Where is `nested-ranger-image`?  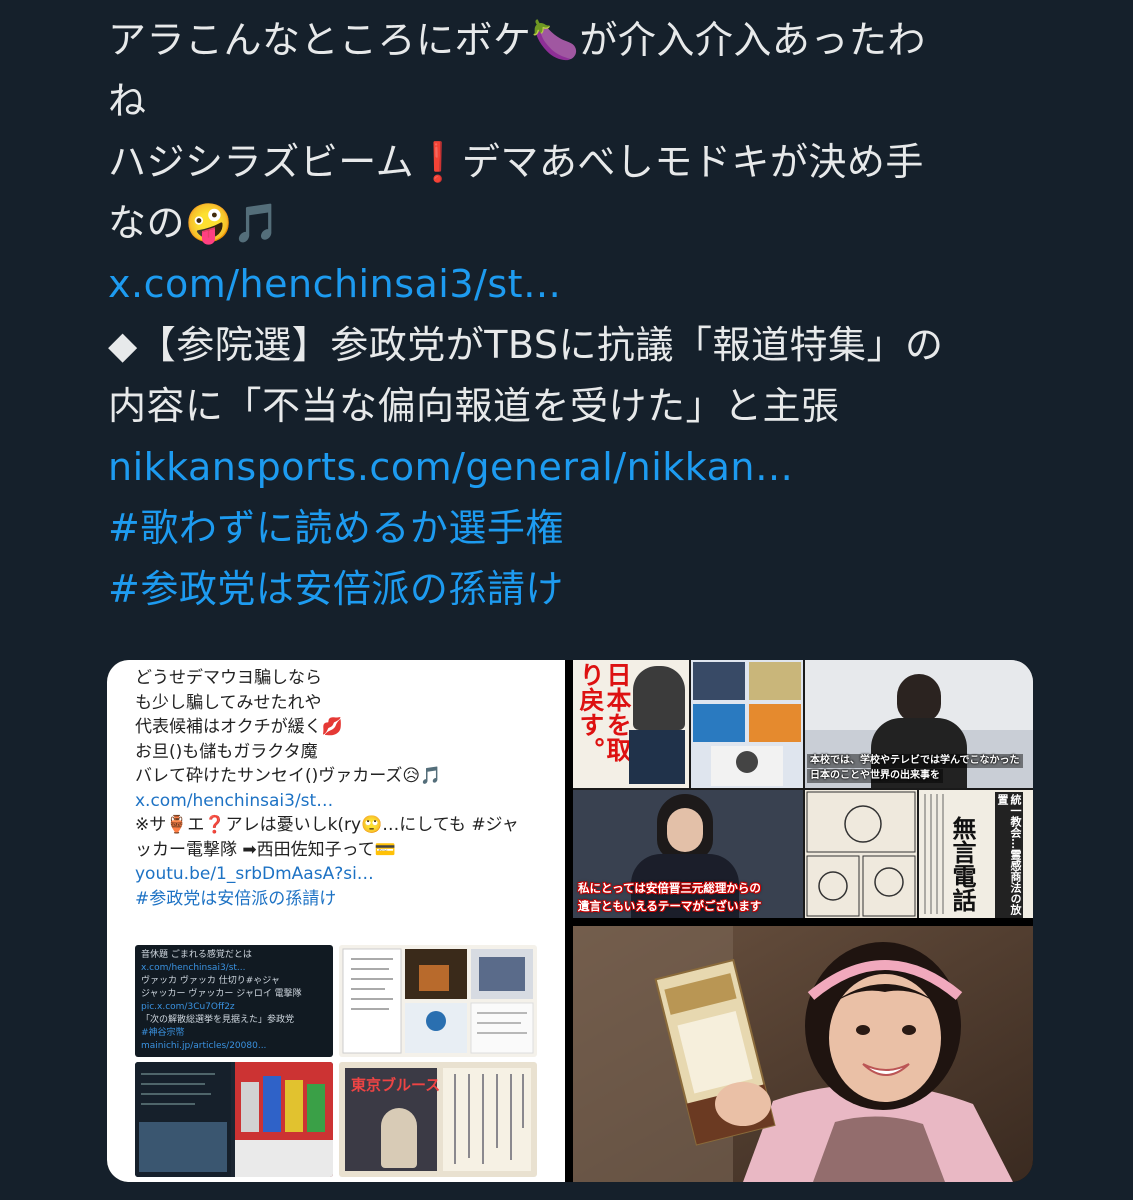 nested-ranger-image is located at coordinates (234, 1119).